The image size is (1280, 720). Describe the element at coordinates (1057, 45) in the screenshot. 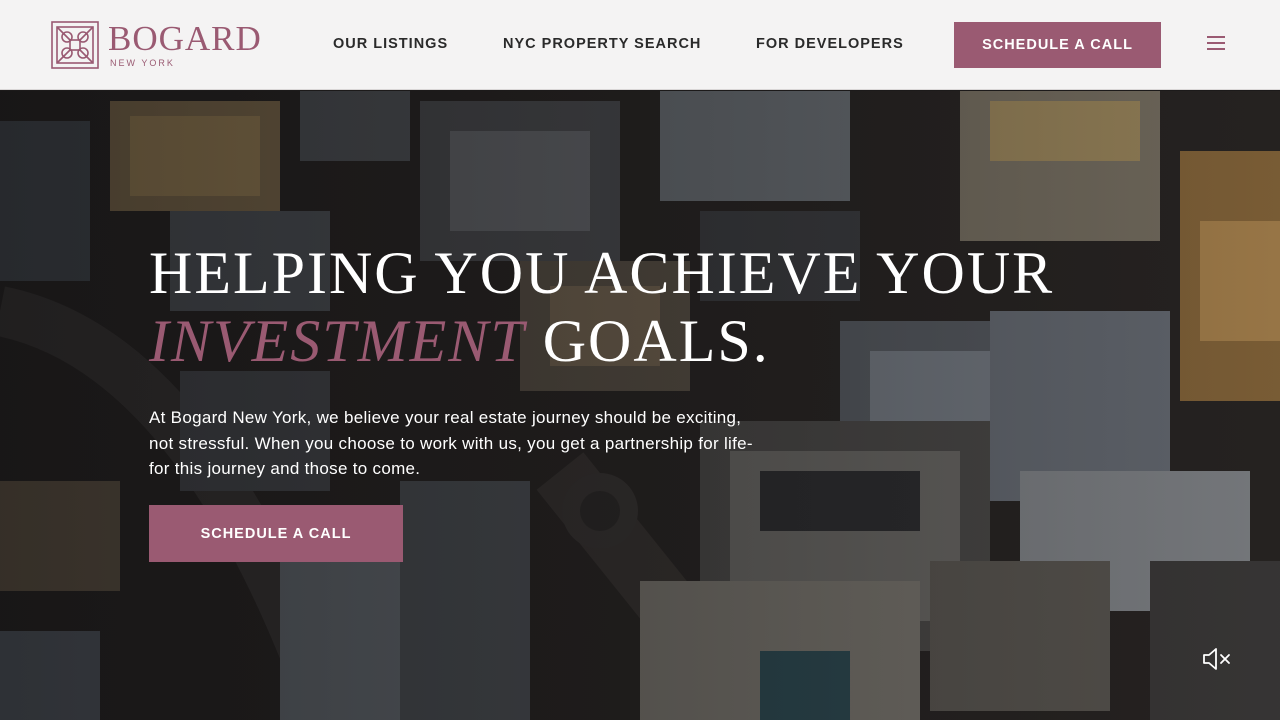

I see `header-schedule-call-button: SCHEDULE A CALL` at that location.